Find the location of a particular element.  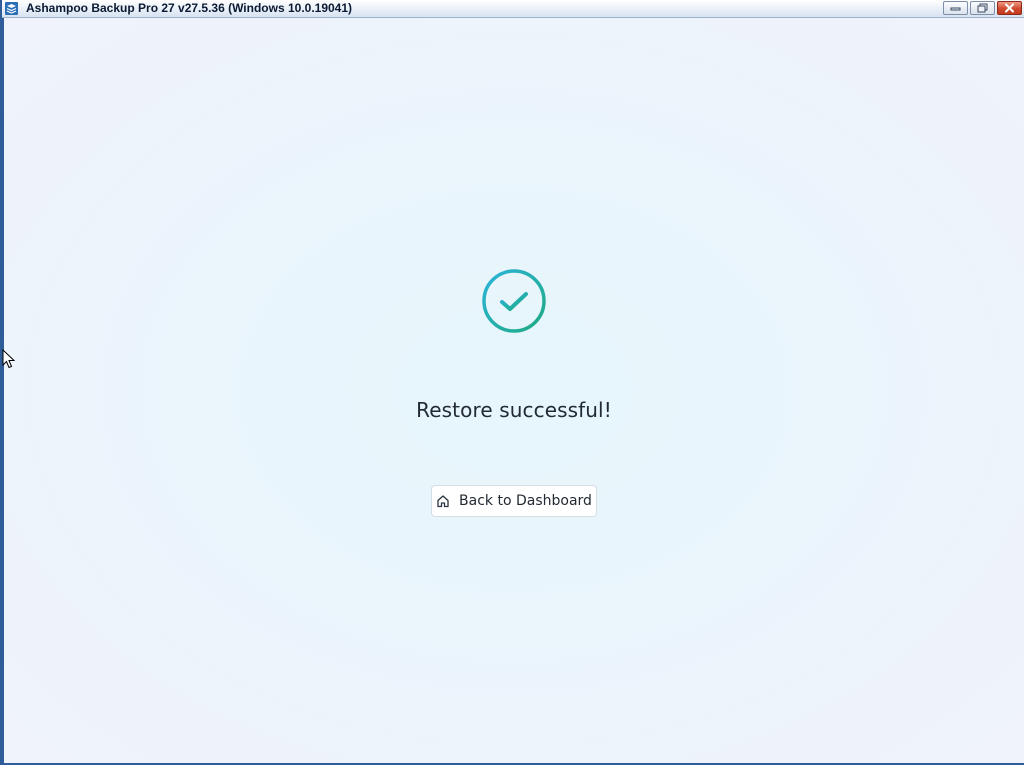

app-stack-icon is located at coordinates (11, 8).